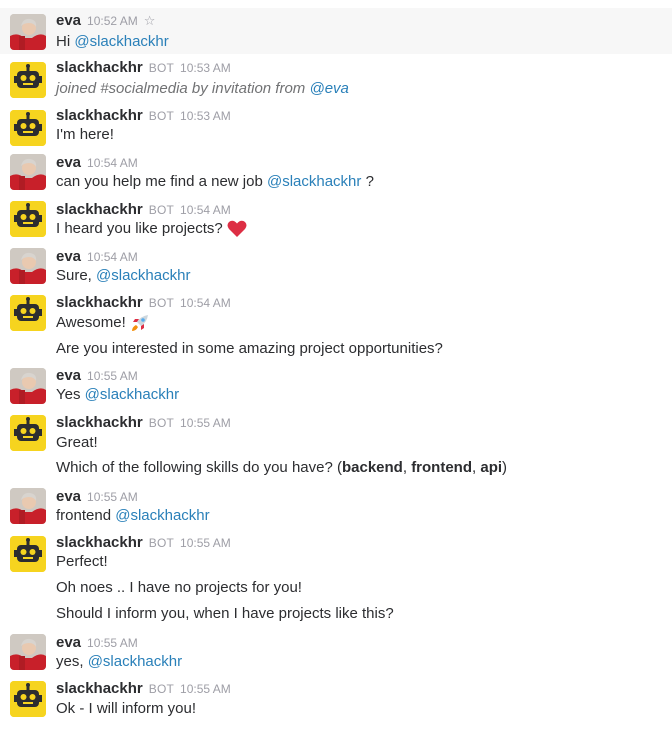 The width and height of the screenshot is (672, 729). I want to click on message-text: Oh noes .. I have no projects for you!, so click(179, 587).